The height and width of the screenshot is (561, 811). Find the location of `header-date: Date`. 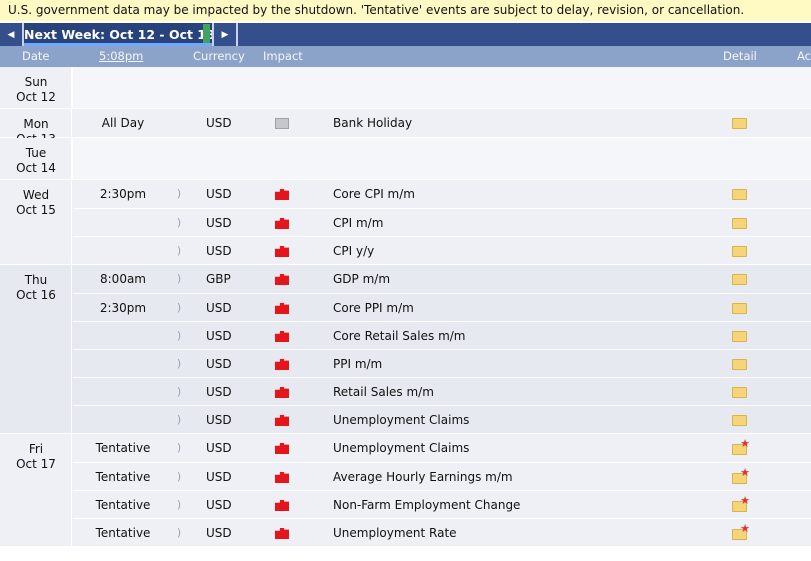

header-date: Date is located at coordinates (36, 56).